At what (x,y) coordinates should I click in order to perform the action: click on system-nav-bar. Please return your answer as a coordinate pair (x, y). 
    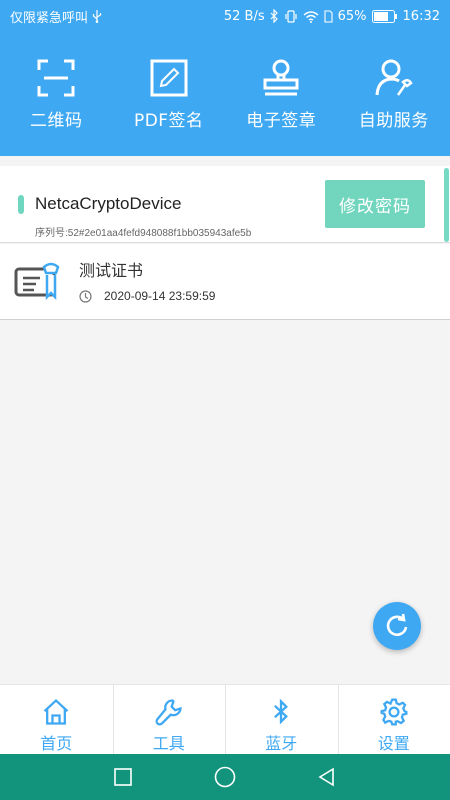
    Looking at the image, I should click on (225, 777).